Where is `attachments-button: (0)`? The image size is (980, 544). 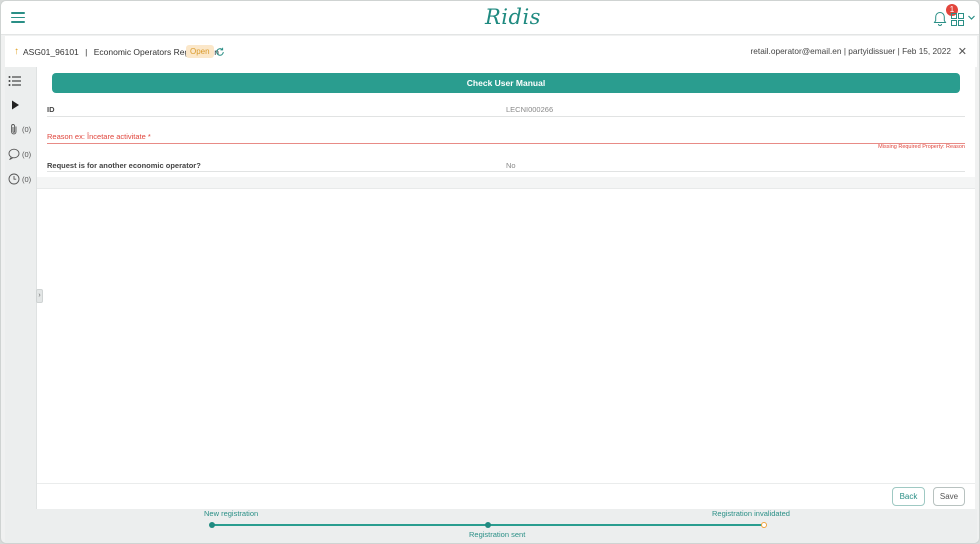
attachments-button: (0) is located at coordinates (22, 129).